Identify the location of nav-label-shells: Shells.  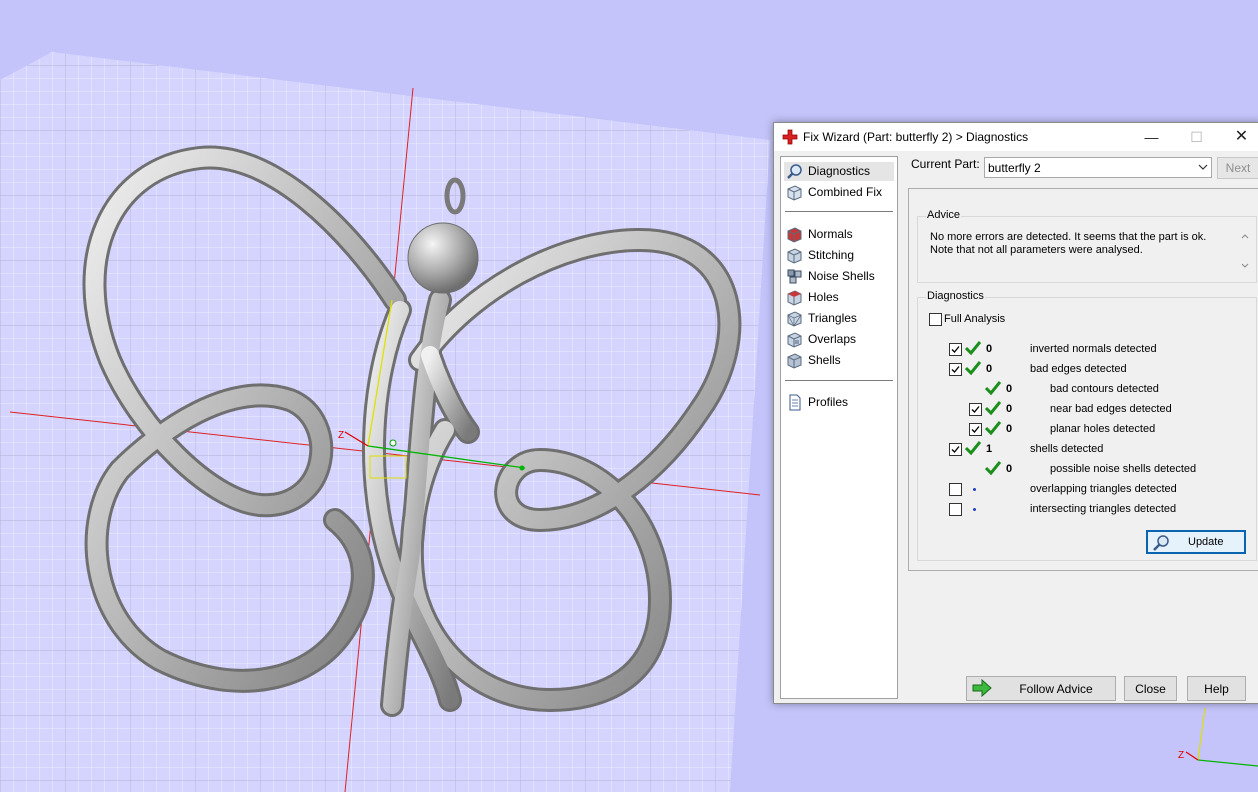
(824, 360).